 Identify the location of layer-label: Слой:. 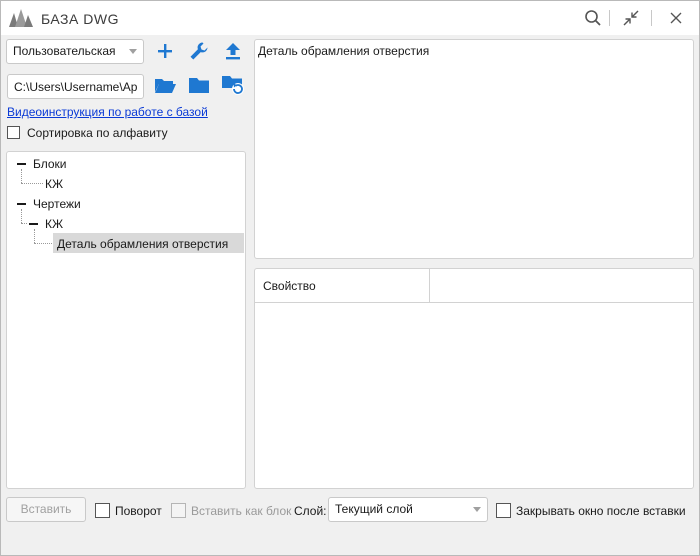
(310, 511).